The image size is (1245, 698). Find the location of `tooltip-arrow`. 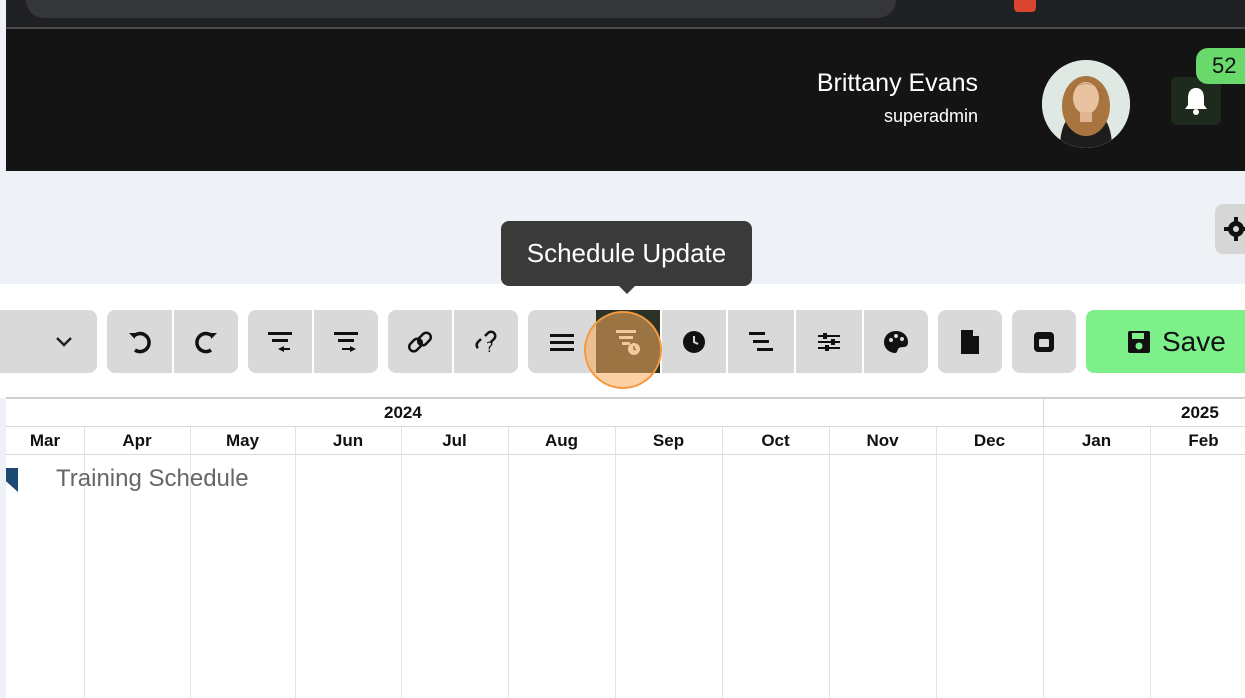

tooltip-arrow is located at coordinates (627, 290).